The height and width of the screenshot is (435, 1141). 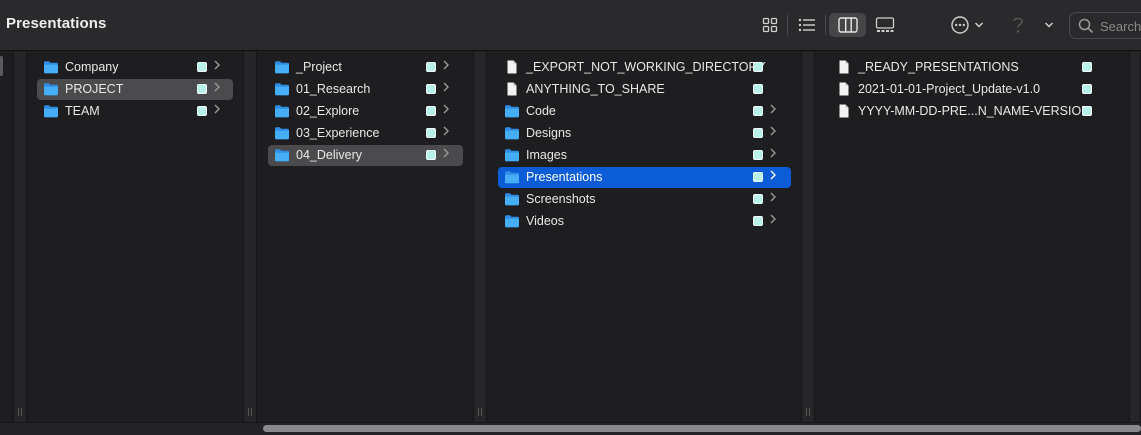 I want to click on item-label: 2021-01-01-Project_Update-v1.0, so click(x=949, y=89).